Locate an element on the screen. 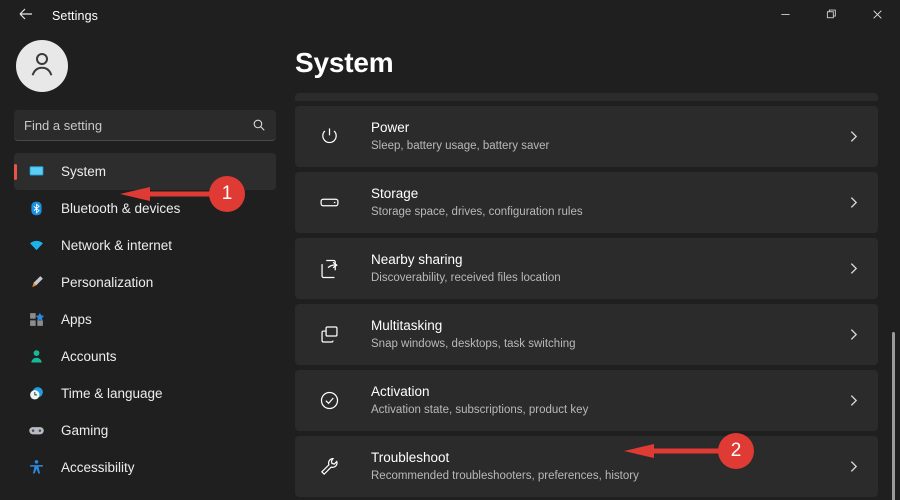 The image size is (900, 500). power-icon is located at coordinates (329, 137).